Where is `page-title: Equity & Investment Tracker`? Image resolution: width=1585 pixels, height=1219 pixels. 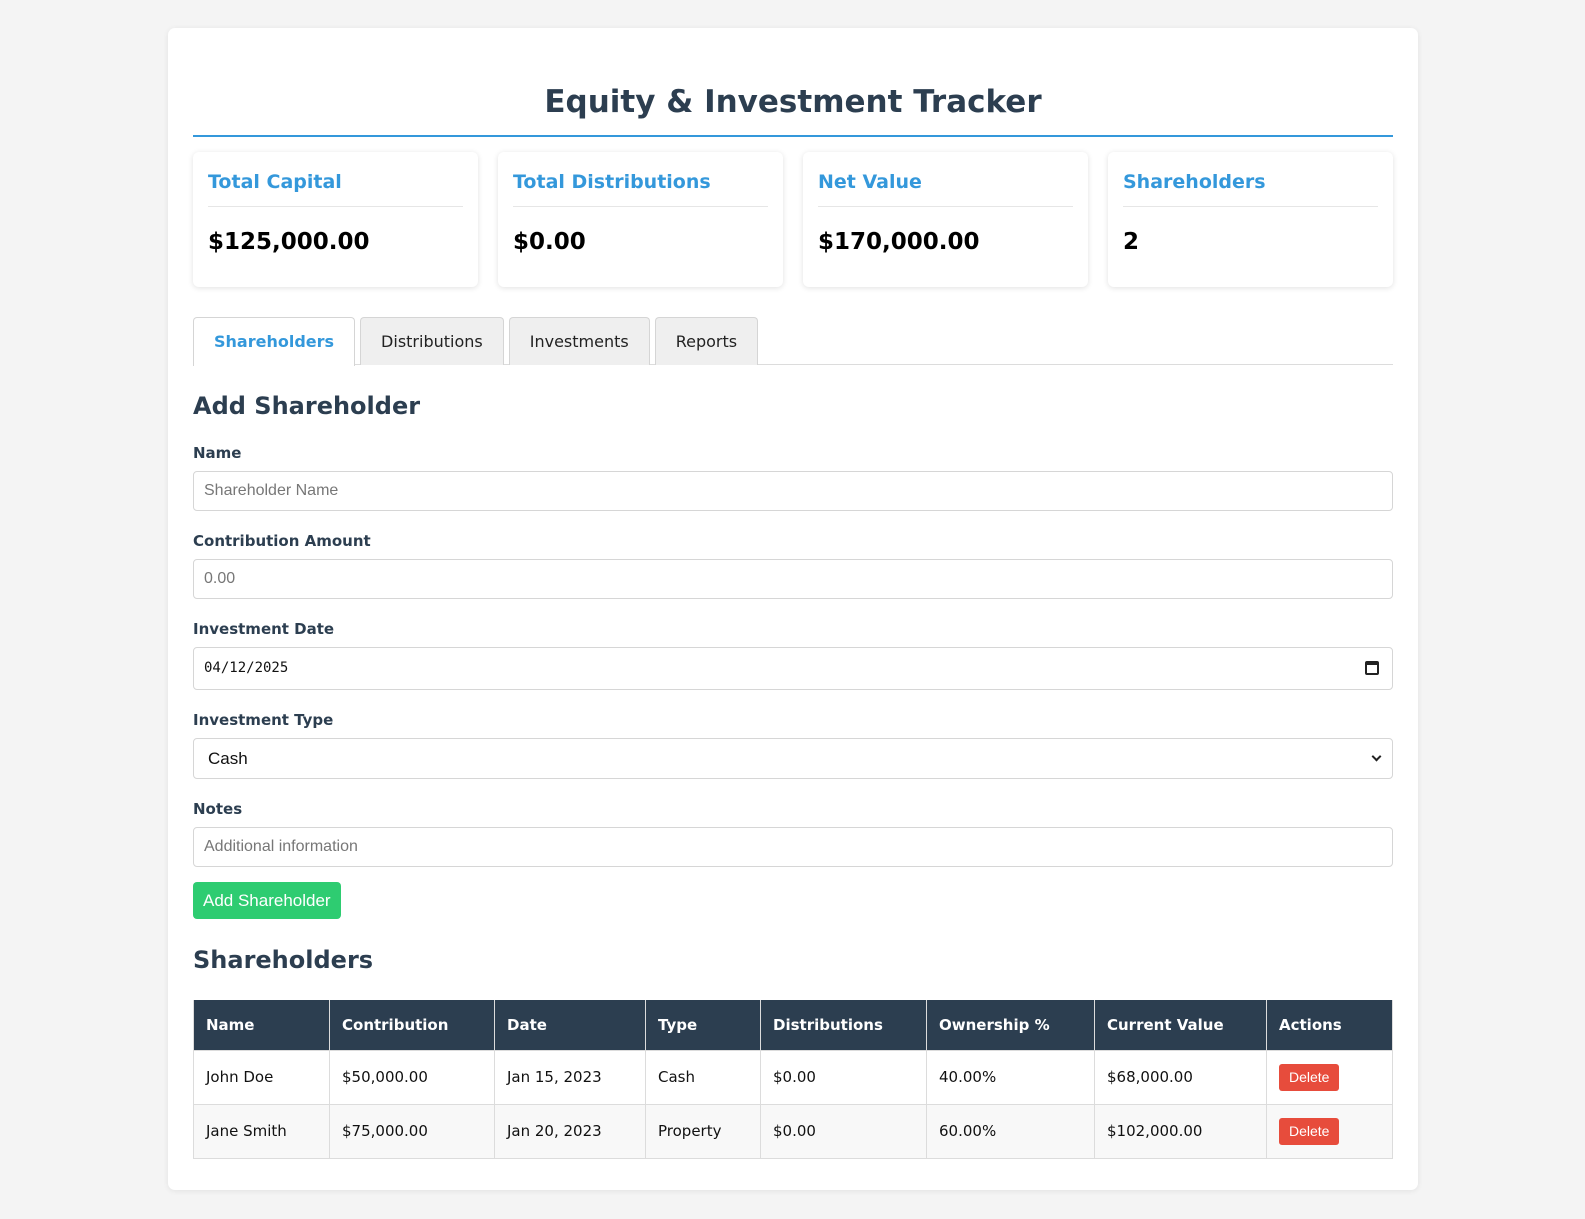 page-title: Equity & Investment Tracker is located at coordinates (793, 82).